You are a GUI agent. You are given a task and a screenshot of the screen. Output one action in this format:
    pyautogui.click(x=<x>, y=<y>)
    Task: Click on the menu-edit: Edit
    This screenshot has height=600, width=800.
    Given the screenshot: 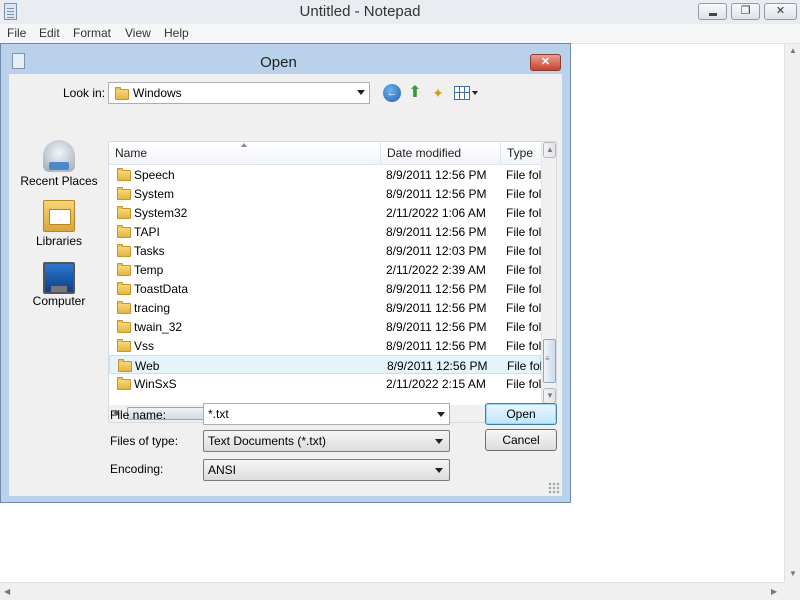 What is the action you would take?
    pyautogui.click(x=49, y=33)
    